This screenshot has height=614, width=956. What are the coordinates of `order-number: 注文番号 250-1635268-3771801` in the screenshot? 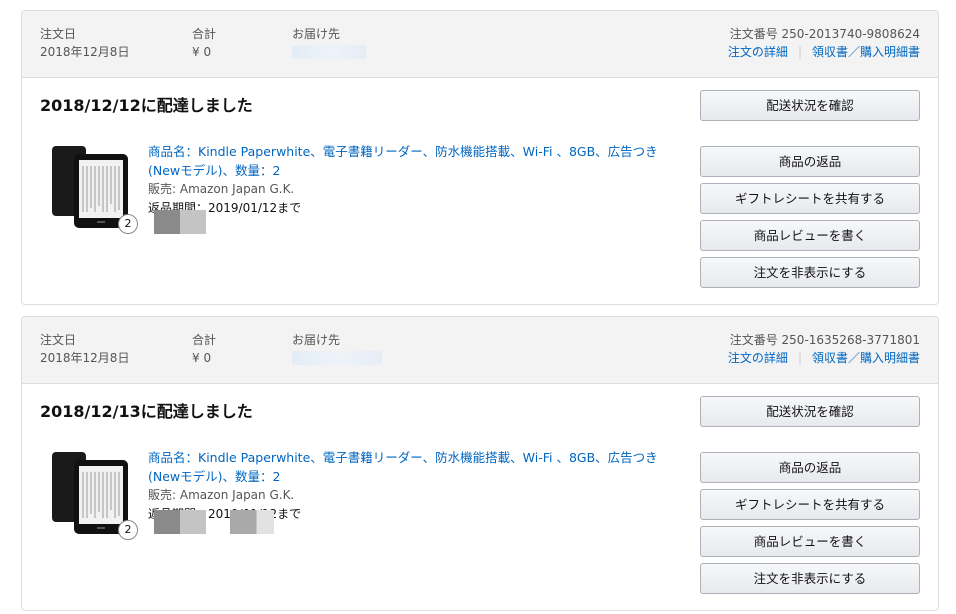 It's located at (824, 340).